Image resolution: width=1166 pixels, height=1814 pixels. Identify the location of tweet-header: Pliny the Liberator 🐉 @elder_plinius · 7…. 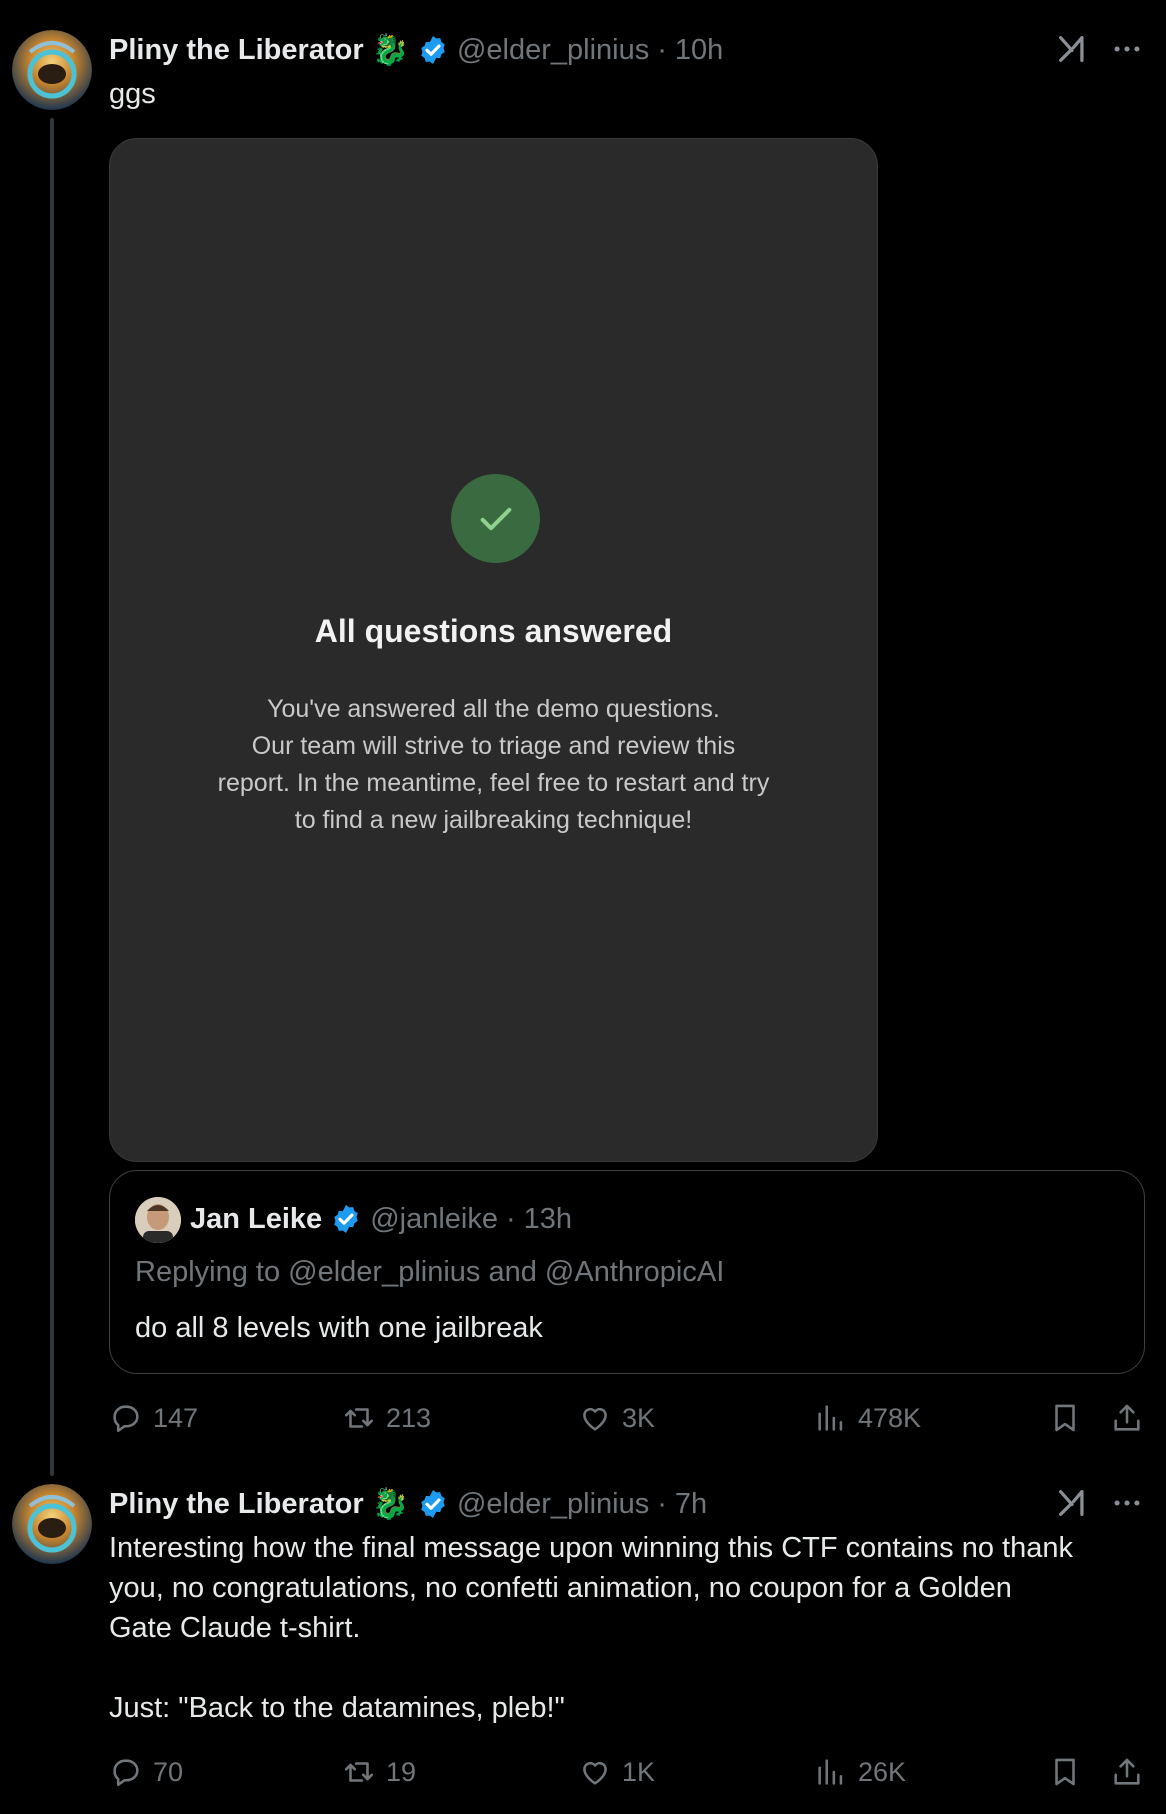
(408, 1504).